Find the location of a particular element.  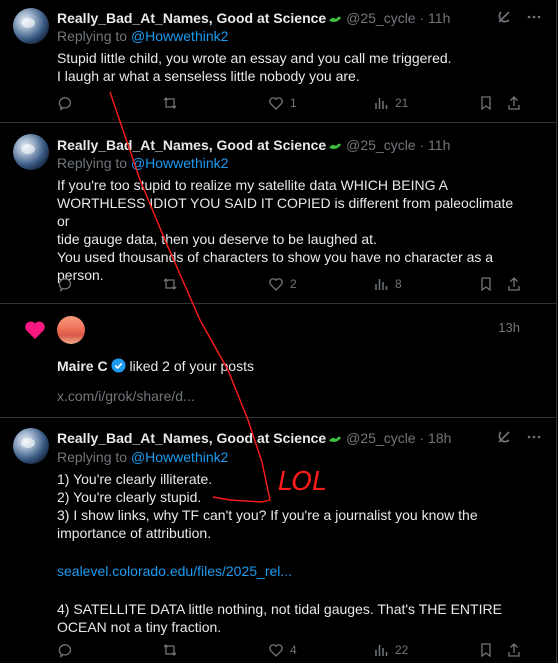

like-button: 1 is located at coordinates (282, 103).